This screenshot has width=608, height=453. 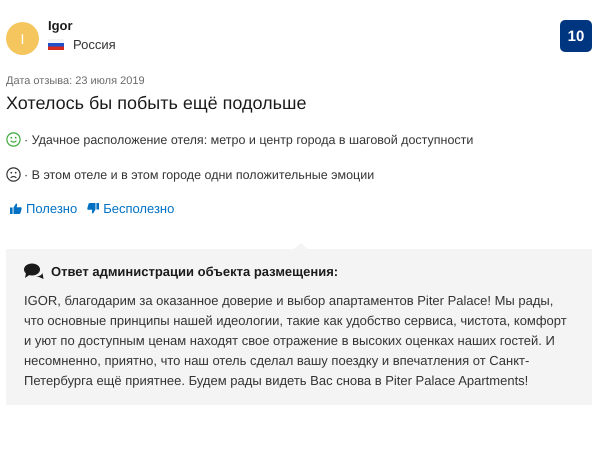 I want to click on review-comment: · В этом отеле и в этом городе одни положительные эмоции, so click(x=199, y=175).